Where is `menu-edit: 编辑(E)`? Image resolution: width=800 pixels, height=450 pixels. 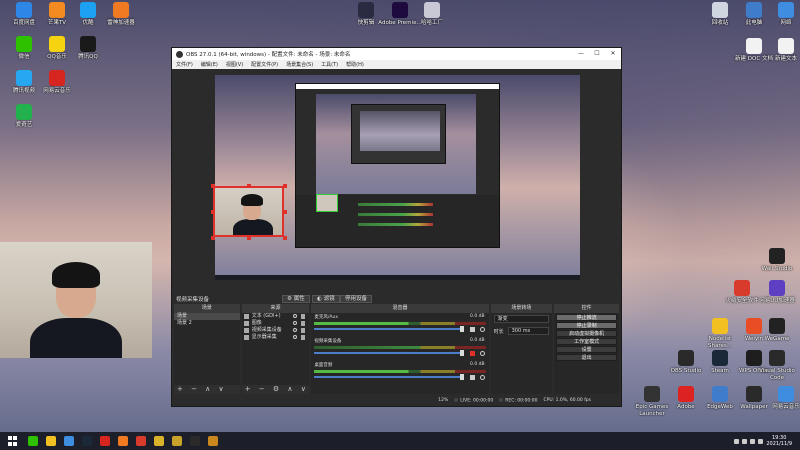
menu-edit: 编辑(E) is located at coordinates (209, 64).